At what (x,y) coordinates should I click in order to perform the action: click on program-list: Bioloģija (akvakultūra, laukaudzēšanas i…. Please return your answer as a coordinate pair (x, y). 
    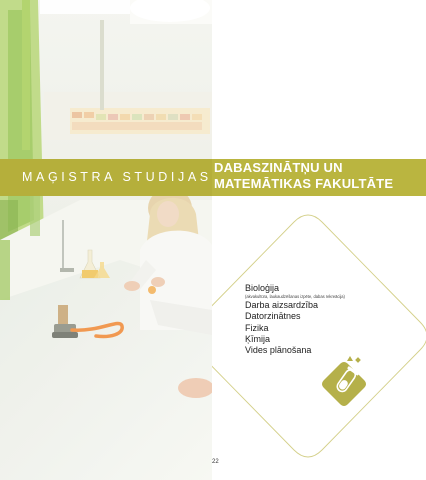
    Looking at the image, I should click on (330, 319).